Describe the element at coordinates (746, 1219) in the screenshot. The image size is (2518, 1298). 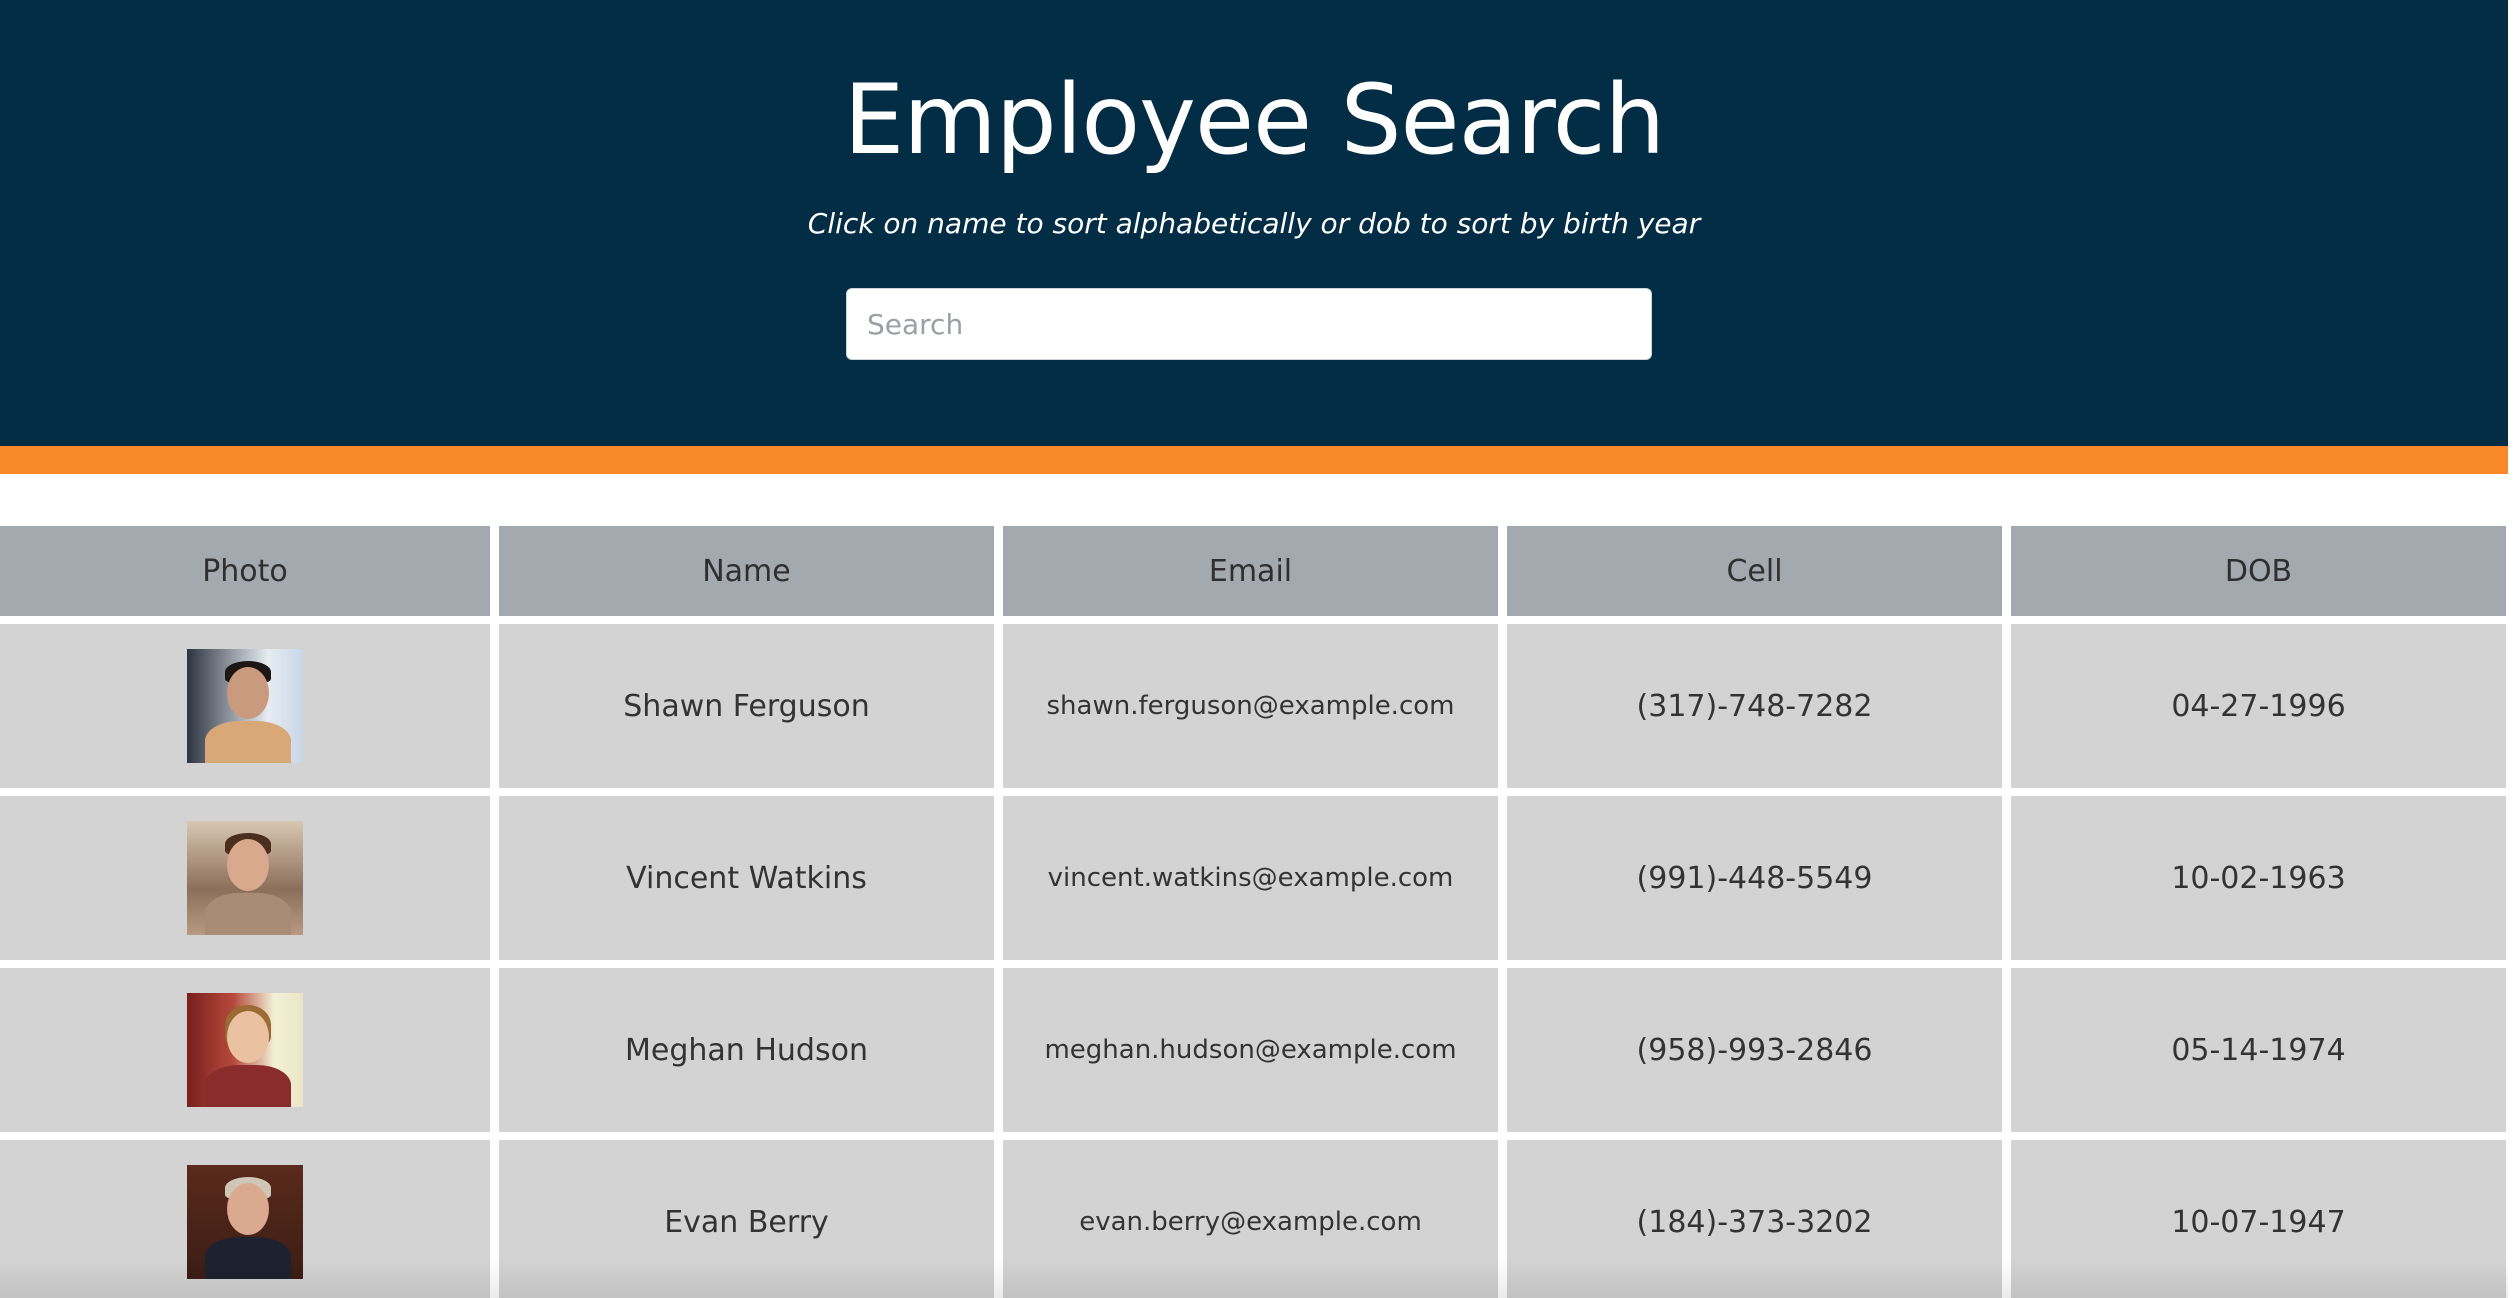
I see `employee-name: Evan Berry` at that location.